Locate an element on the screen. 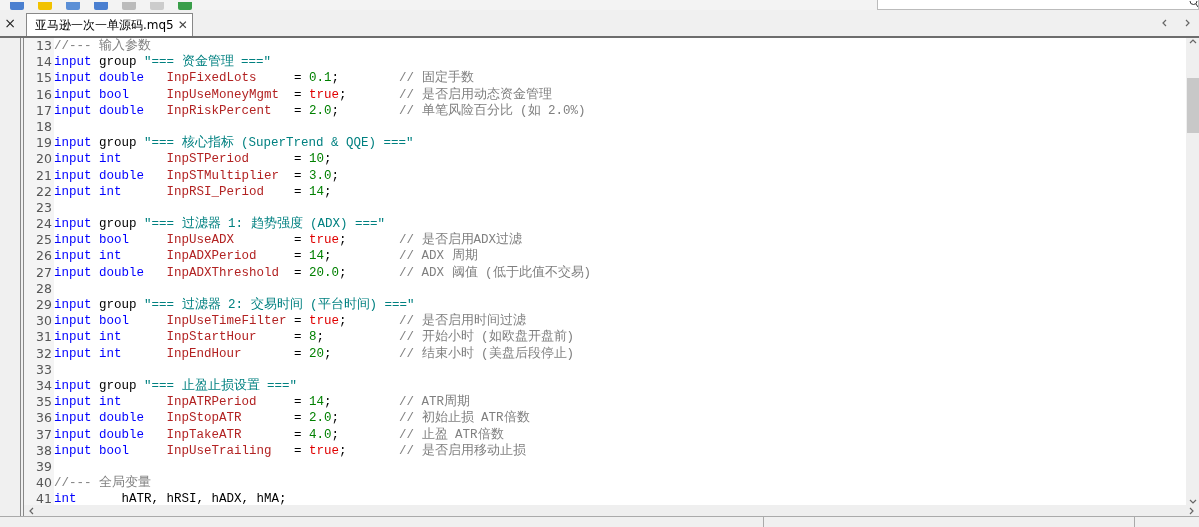 This screenshot has width=1199, height=527. code-line: input bool InpUseADX = true; // 是否启用ADX过滤 is located at coordinates (288, 240).